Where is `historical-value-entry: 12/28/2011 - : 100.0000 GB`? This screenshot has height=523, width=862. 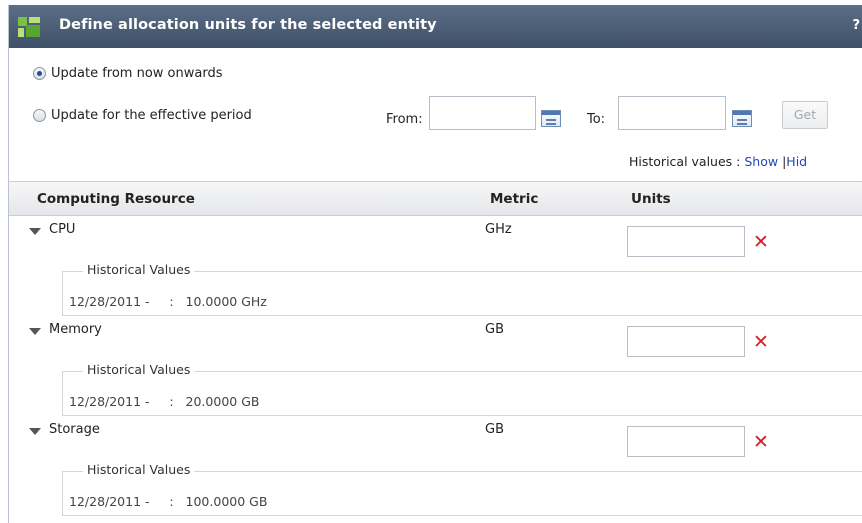
historical-value-entry: 12/28/2011 - : 100.0000 GB is located at coordinates (168, 501).